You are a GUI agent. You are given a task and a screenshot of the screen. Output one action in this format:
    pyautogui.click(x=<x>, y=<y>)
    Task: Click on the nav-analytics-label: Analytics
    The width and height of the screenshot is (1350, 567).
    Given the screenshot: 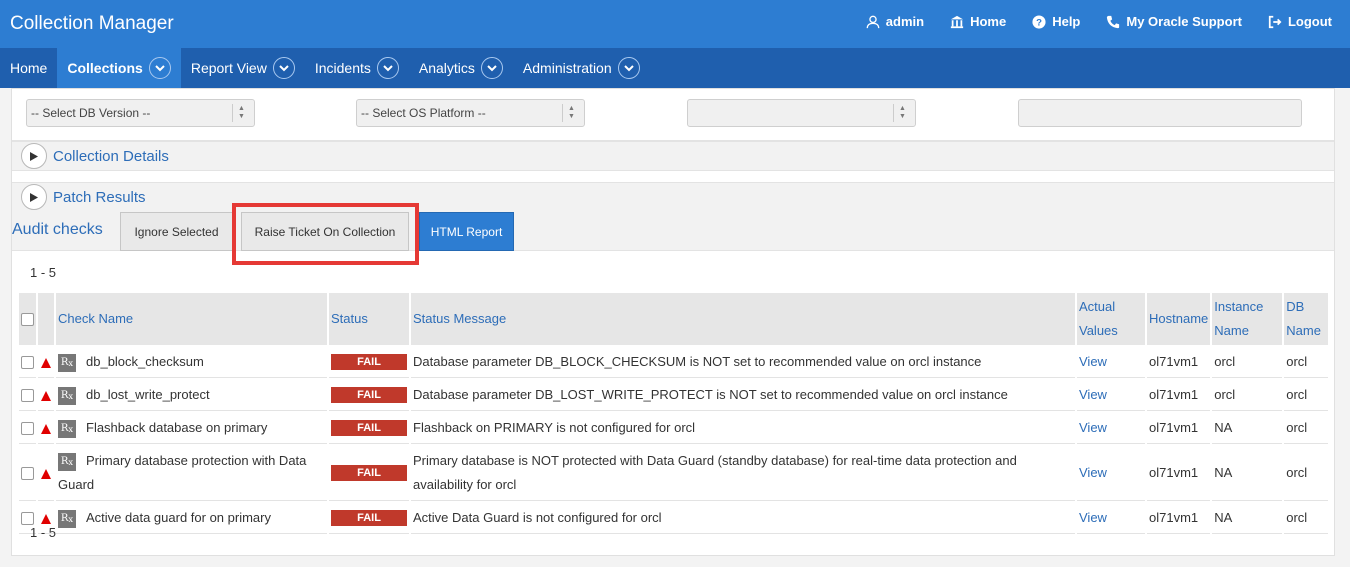 What is the action you would take?
    pyautogui.click(x=446, y=68)
    